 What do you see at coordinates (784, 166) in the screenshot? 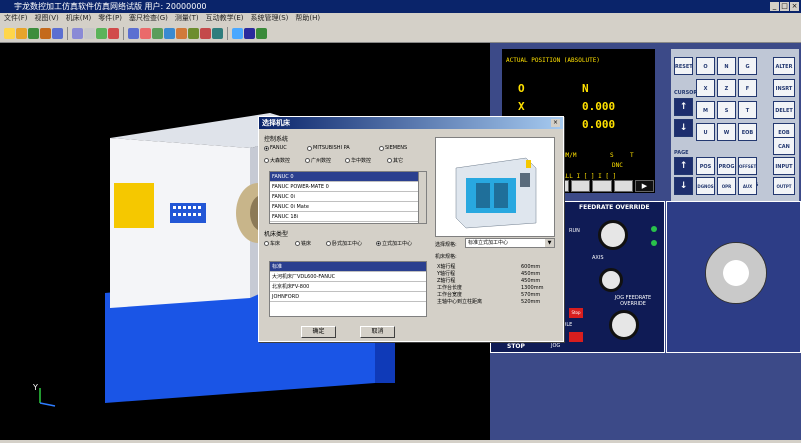
I see `input-key: INPUT` at bounding box center [784, 166].